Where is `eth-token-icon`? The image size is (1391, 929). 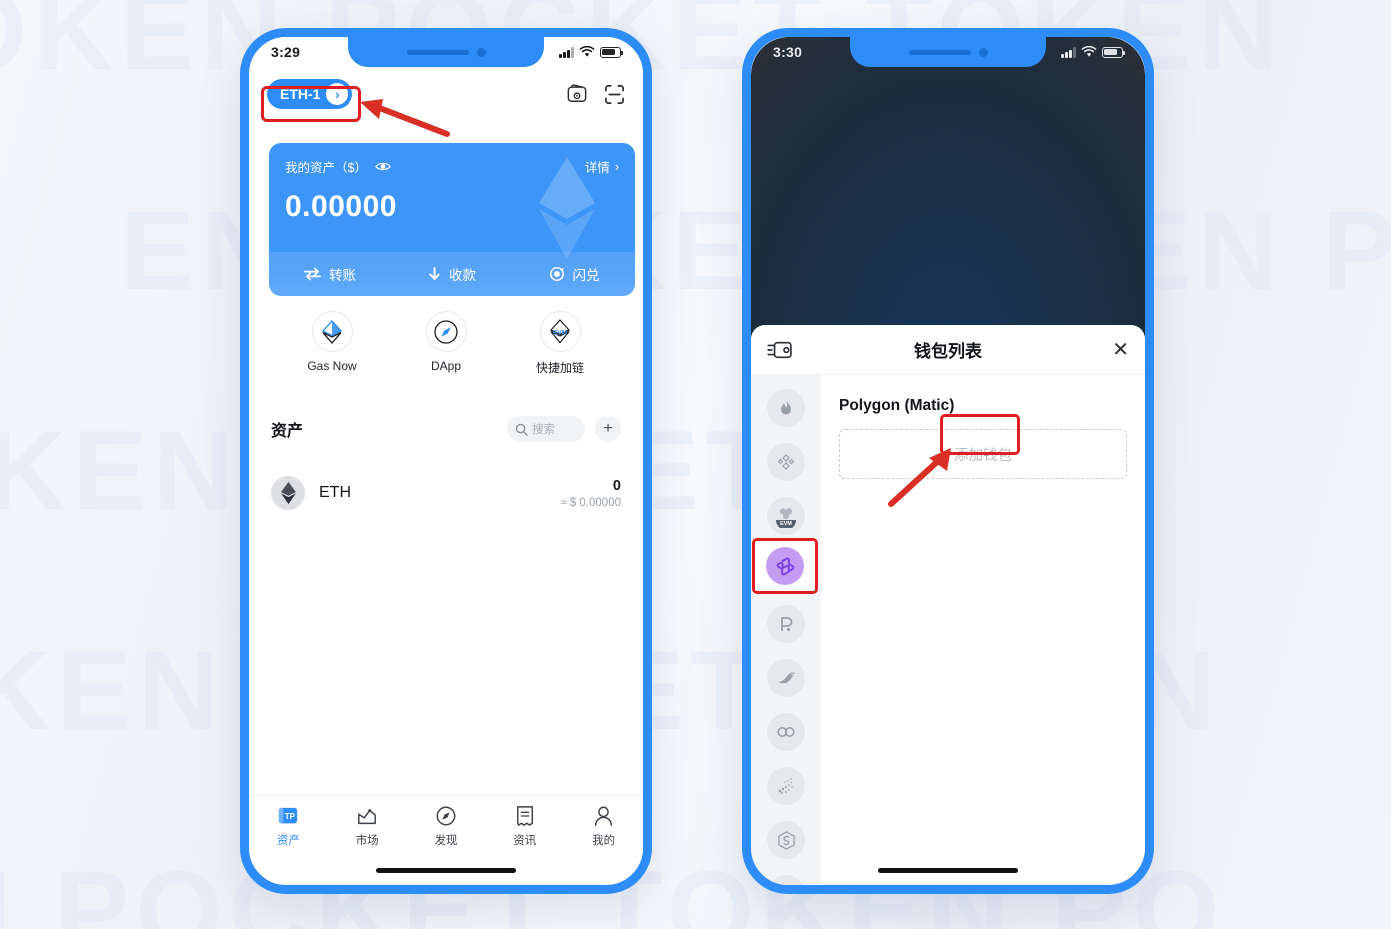
eth-token-icon is located at coordinates (288, 493).